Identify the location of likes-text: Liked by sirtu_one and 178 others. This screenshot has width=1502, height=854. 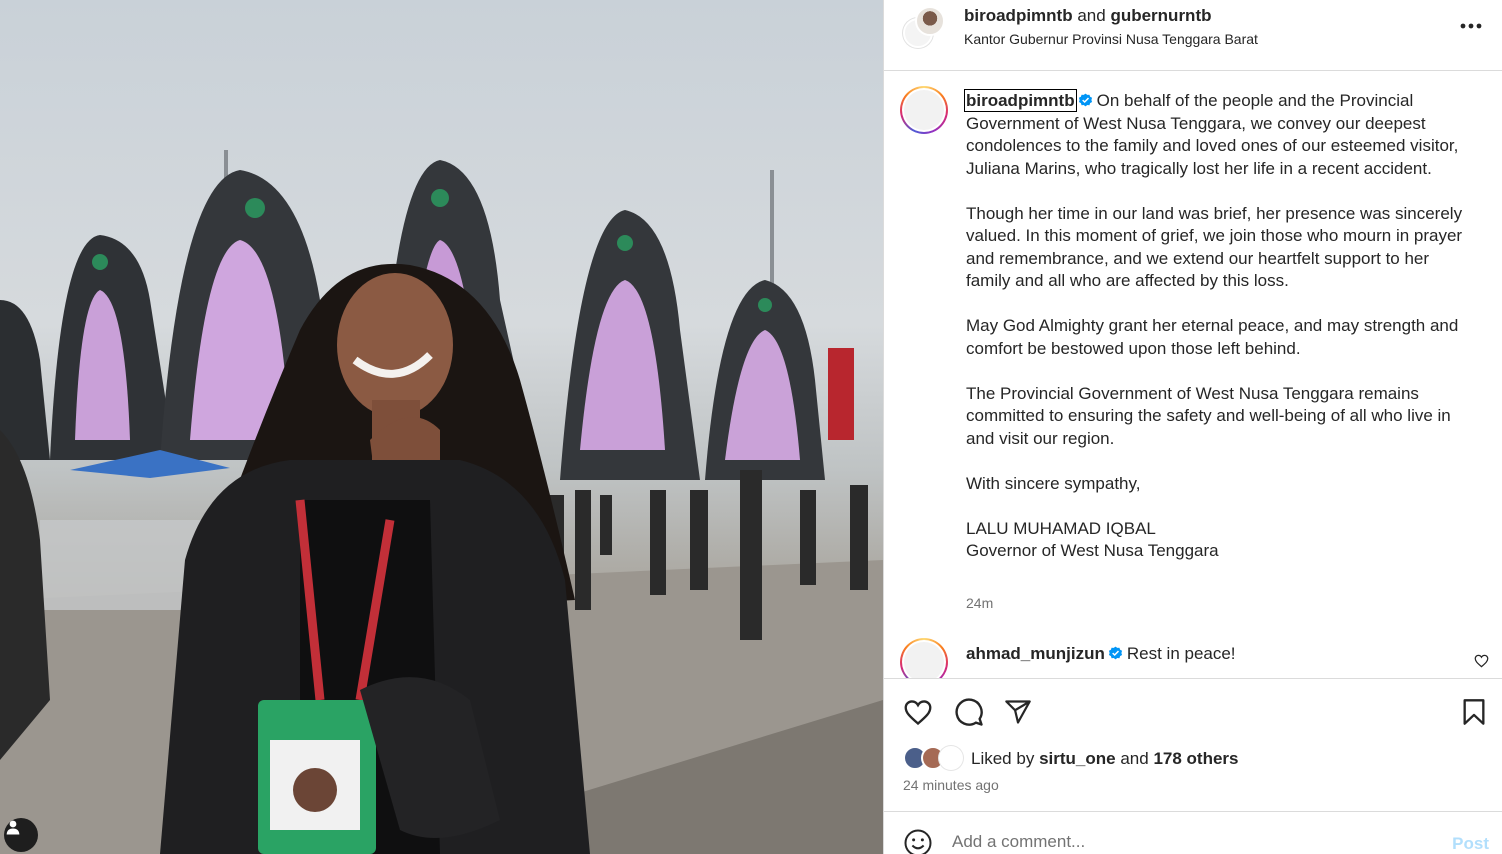
(1104, 759).